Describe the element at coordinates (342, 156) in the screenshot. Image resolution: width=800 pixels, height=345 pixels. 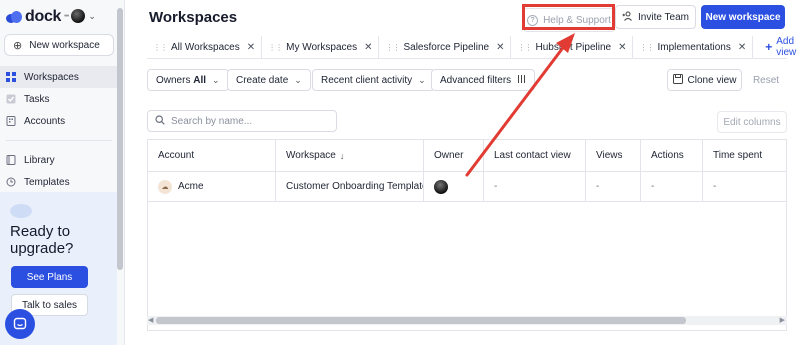
I see `sort-descending-icon: ↓` at that location.